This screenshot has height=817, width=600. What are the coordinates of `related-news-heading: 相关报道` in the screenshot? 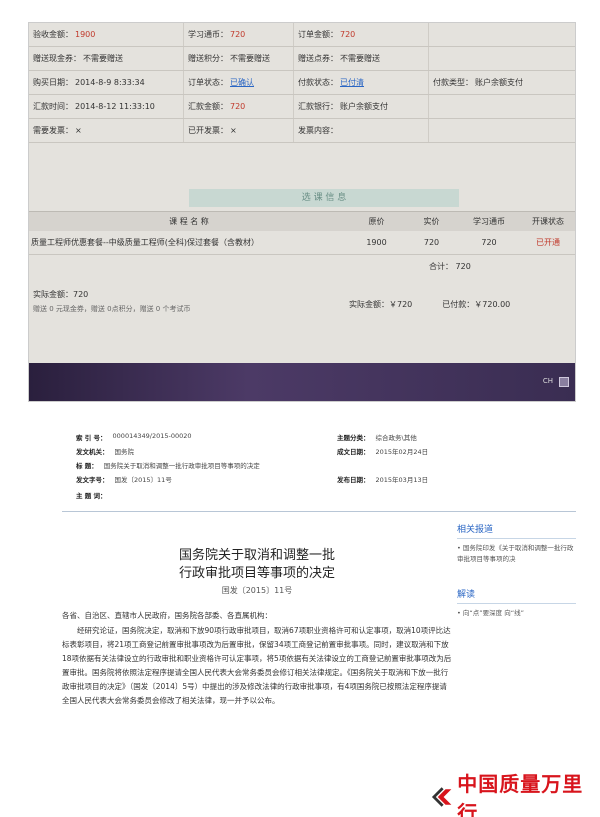 It's located at (516, 530).